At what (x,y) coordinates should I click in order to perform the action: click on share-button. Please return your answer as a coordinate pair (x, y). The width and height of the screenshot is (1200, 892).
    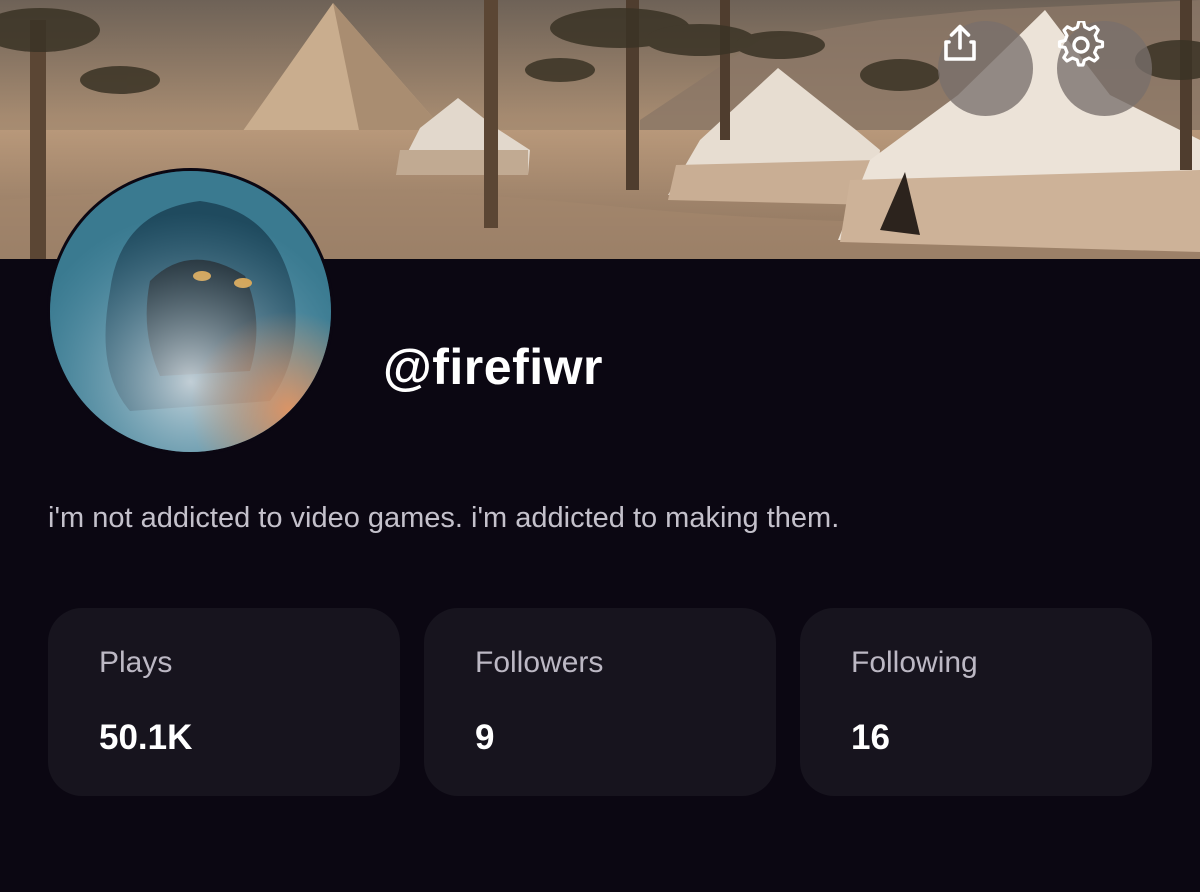
    Looking at the image, I should click on (985, 68).